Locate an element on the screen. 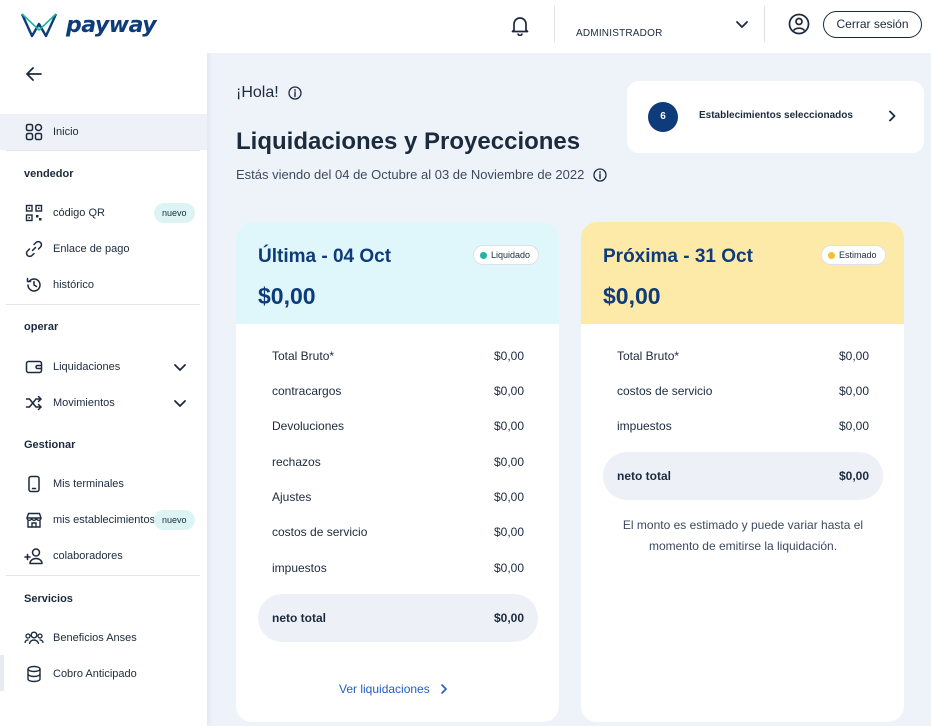  role-selector: ADMINISTRADOR is located at coordinates (619, 33).